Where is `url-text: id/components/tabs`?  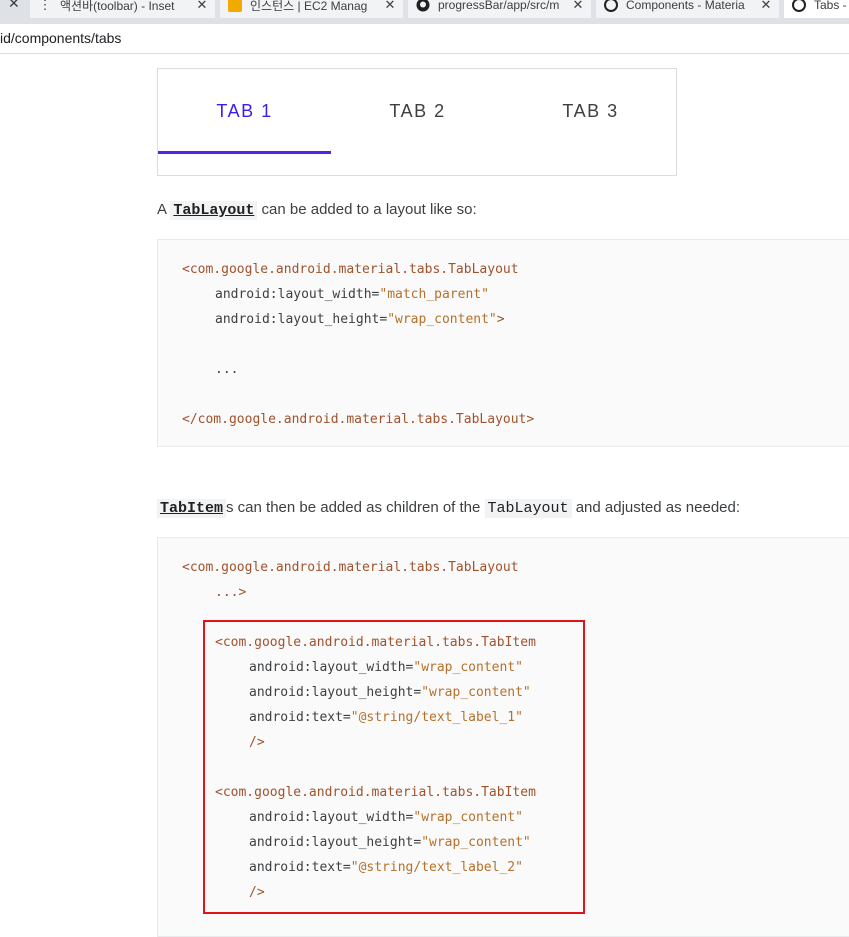
url-text: id/components/tabs is located at coordinates (60, 38).